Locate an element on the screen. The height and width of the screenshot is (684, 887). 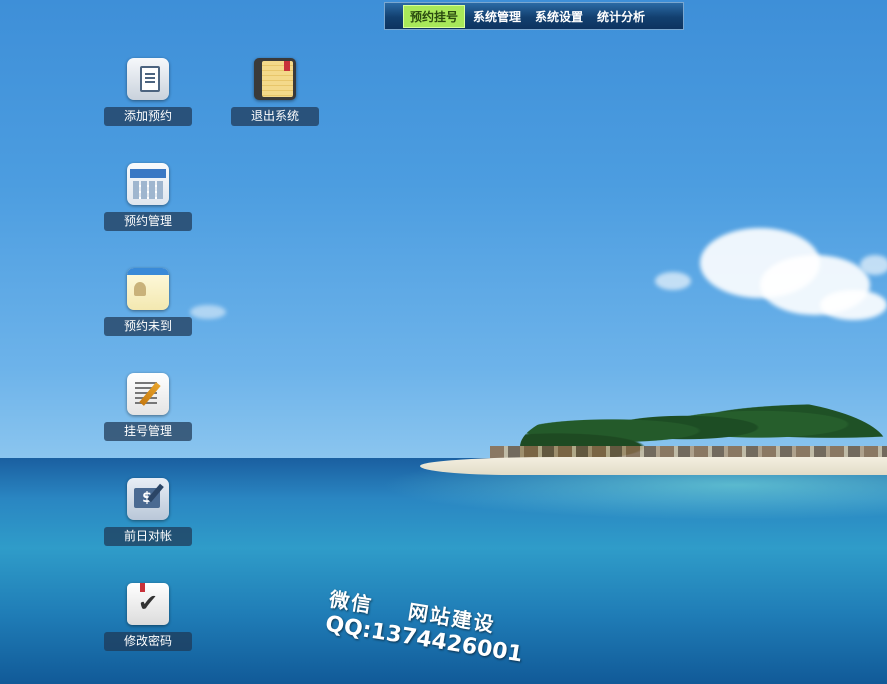
desktop-icon-change-password: 修改密码 is located at coordinates (148, 617).